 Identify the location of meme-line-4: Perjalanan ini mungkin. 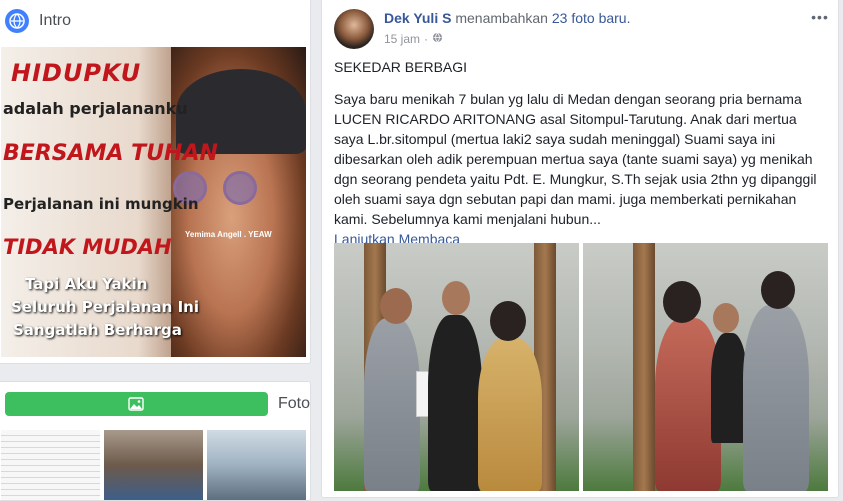
(101, 204).